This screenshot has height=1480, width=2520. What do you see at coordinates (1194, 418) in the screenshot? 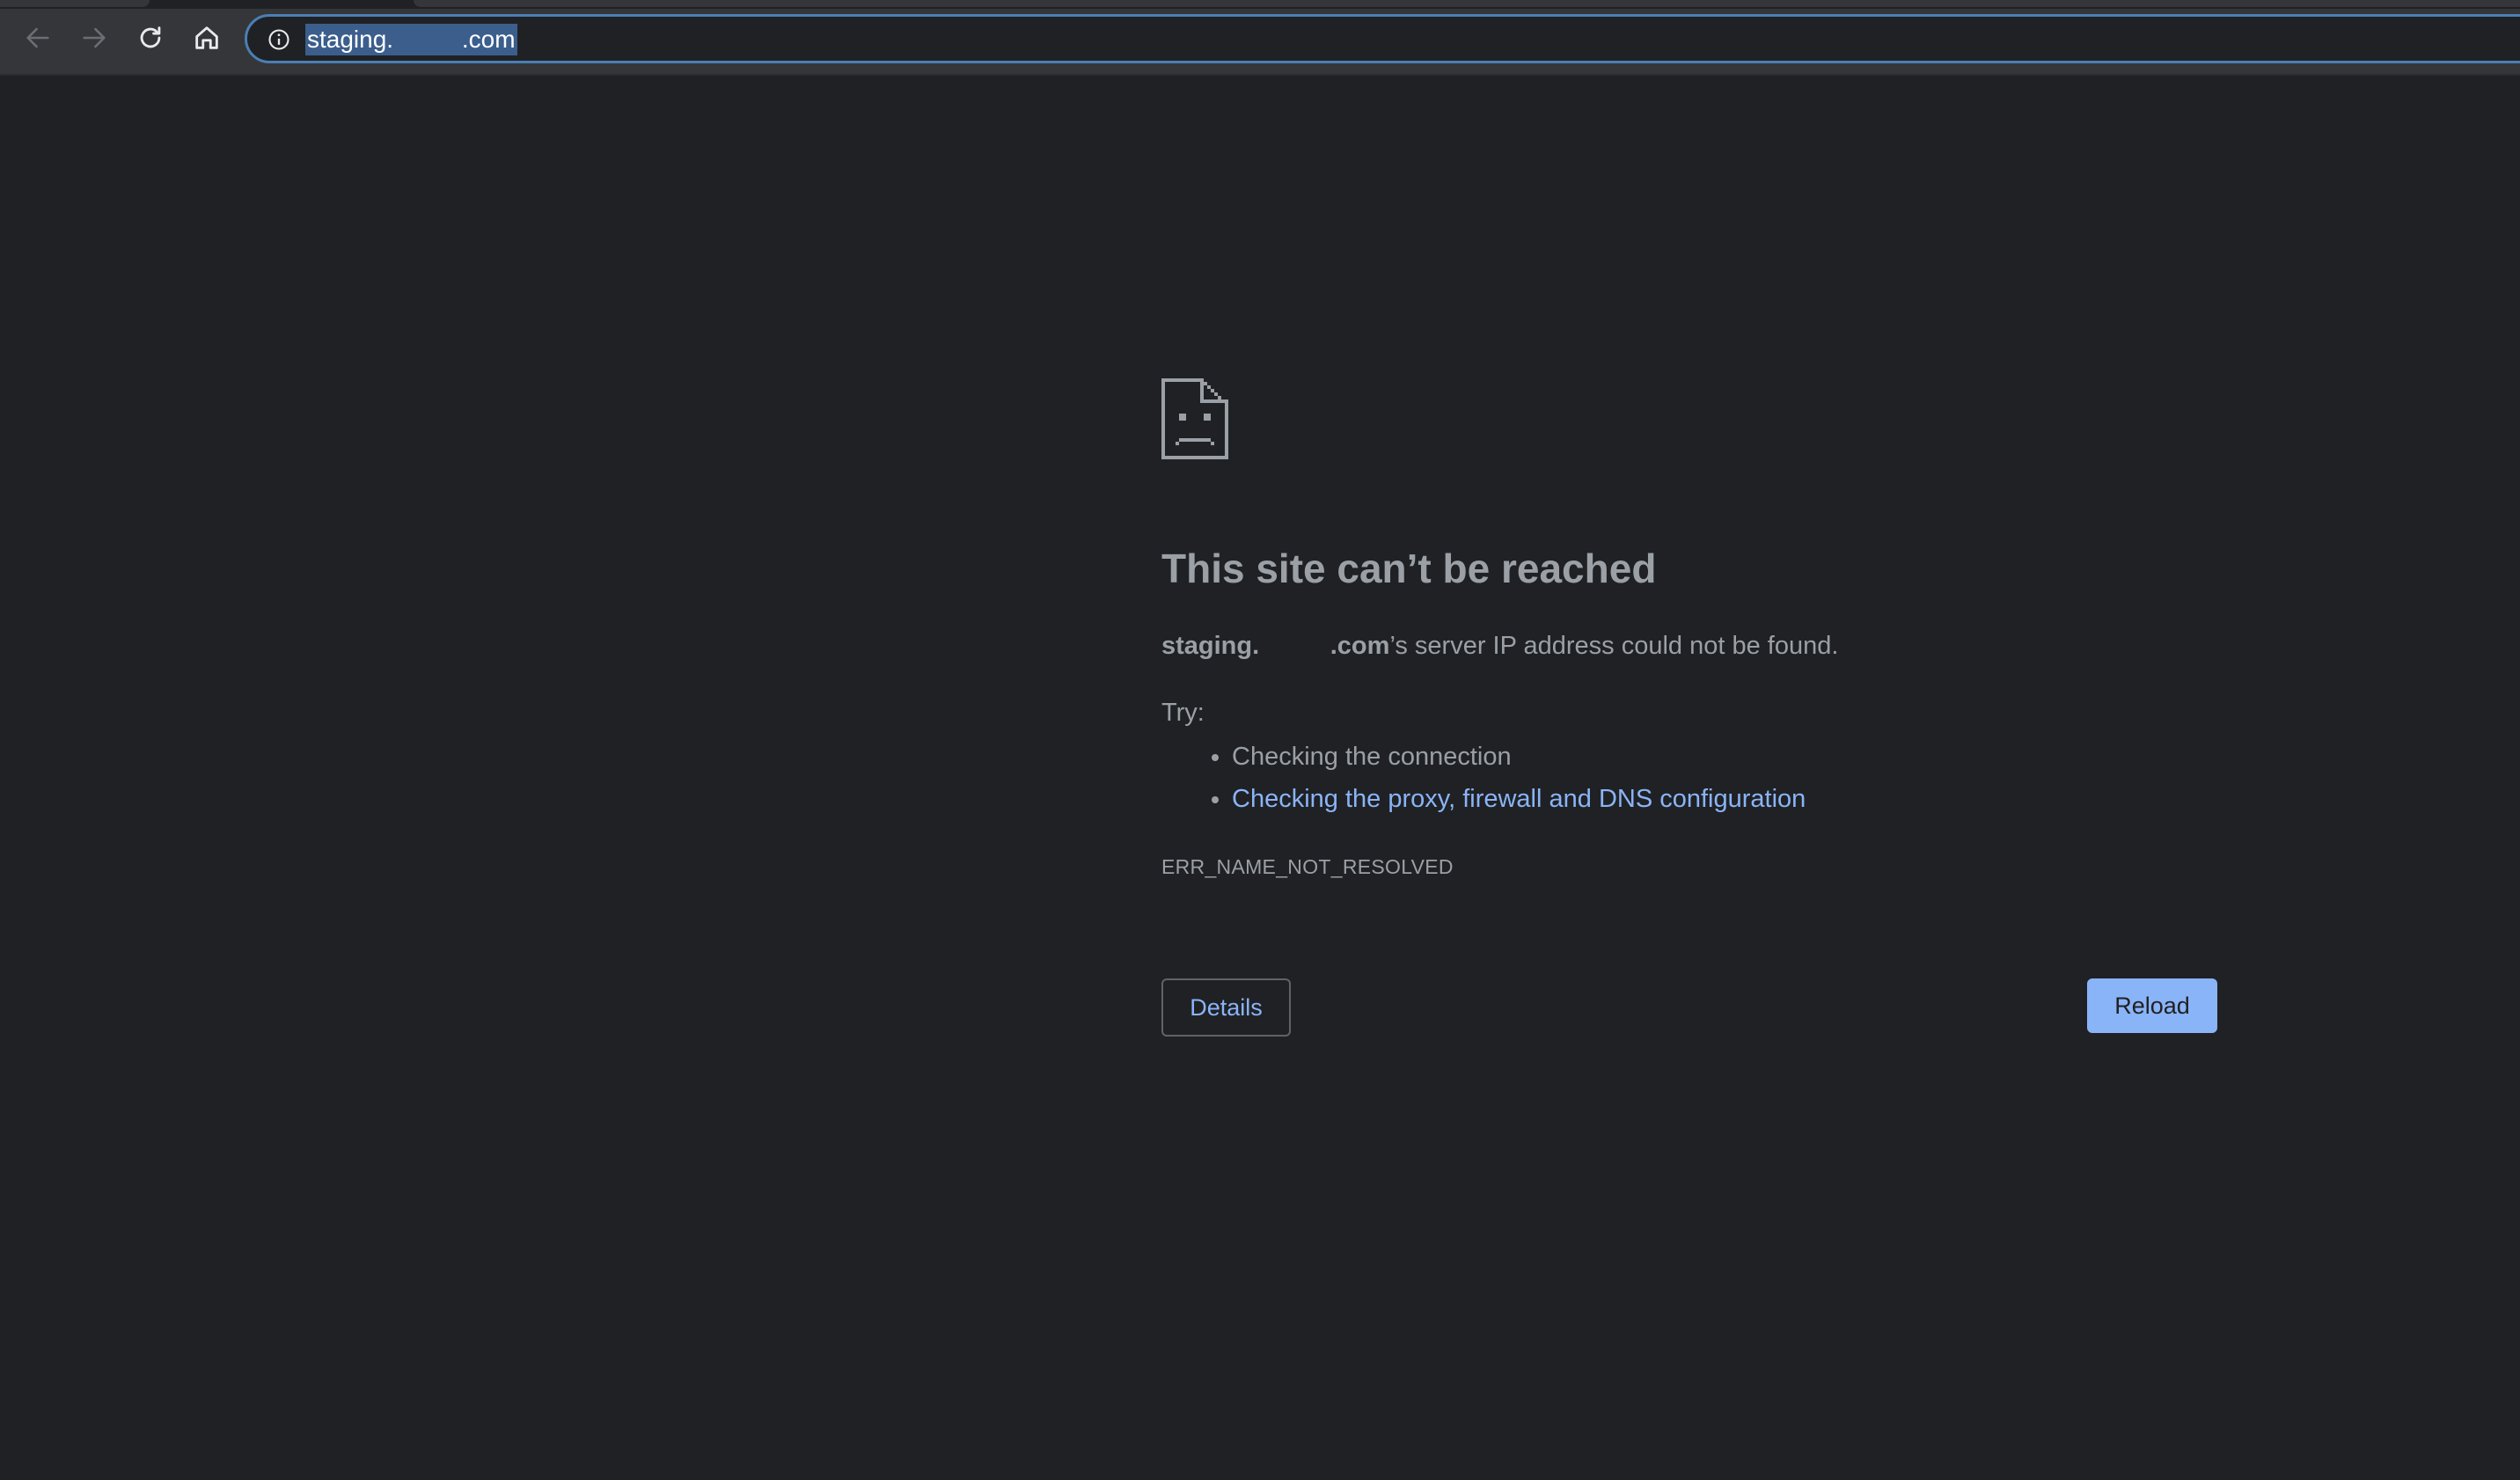
I see `sad-page-icon` at bounding box center [1194, 418].